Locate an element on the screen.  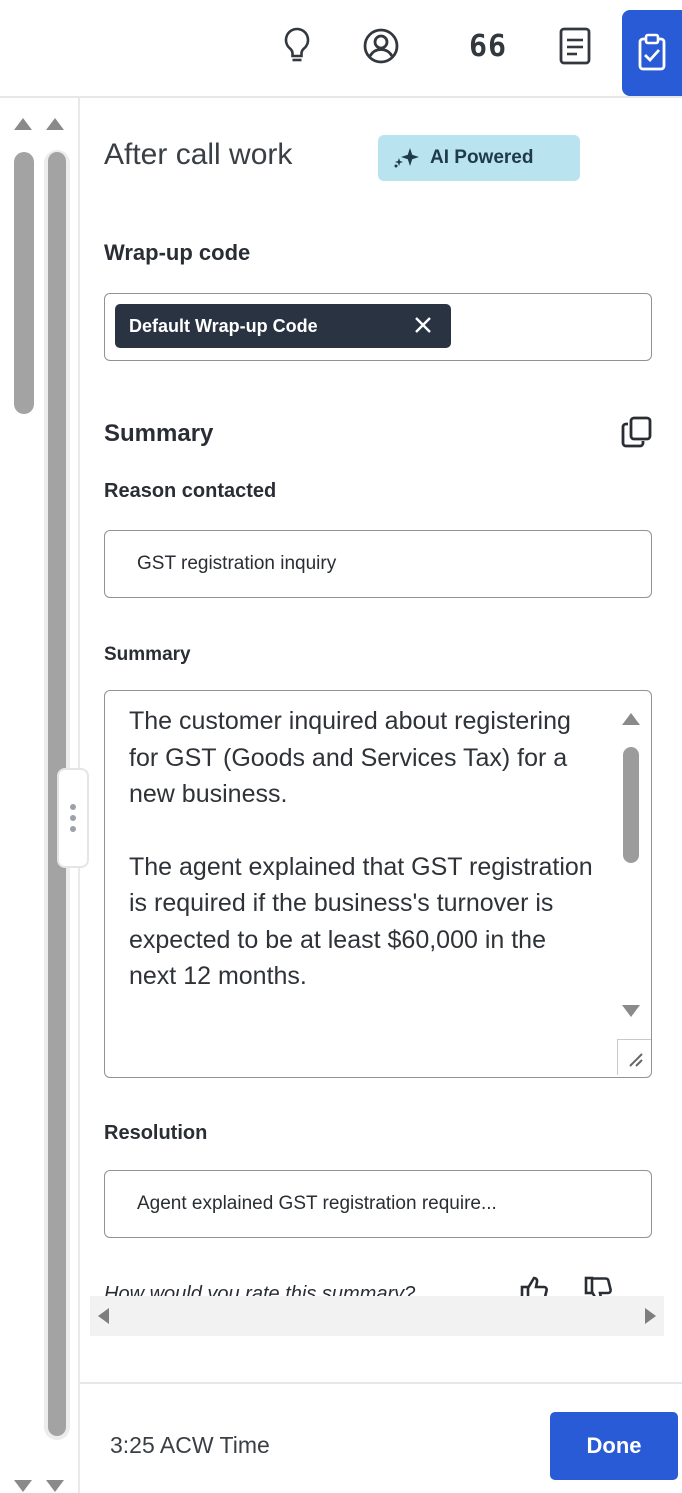
copy-icon is located at coordinates (637, 434).